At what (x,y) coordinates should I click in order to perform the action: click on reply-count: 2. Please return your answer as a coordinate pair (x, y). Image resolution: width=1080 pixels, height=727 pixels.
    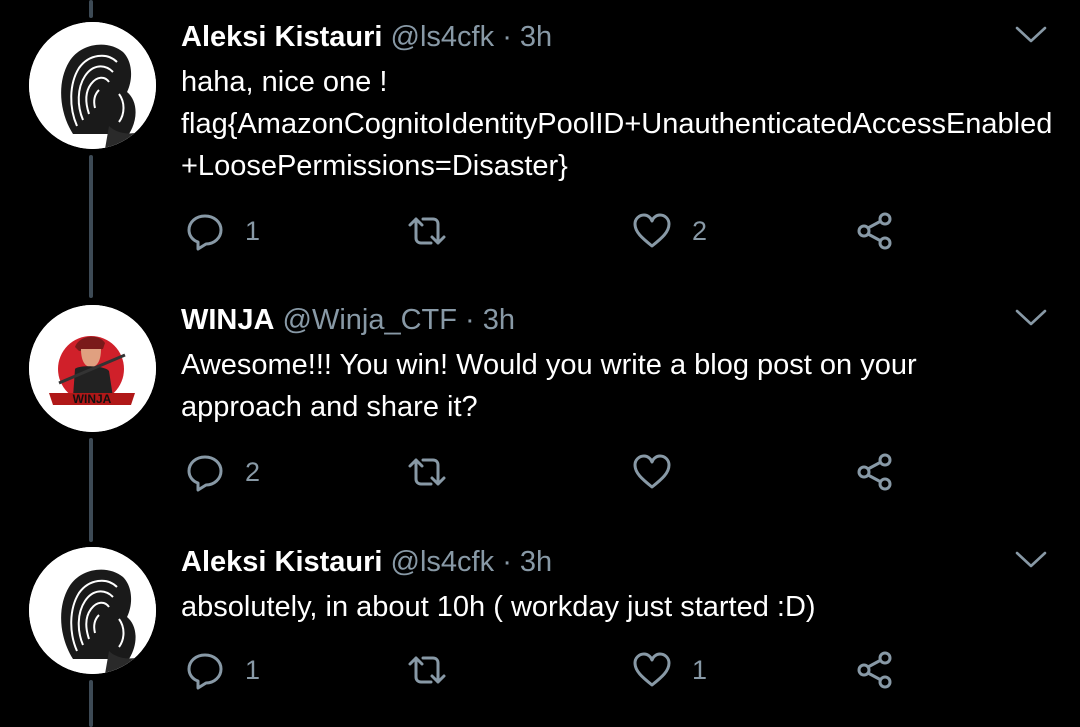
    Looking at the image, I should click on (253, 471).